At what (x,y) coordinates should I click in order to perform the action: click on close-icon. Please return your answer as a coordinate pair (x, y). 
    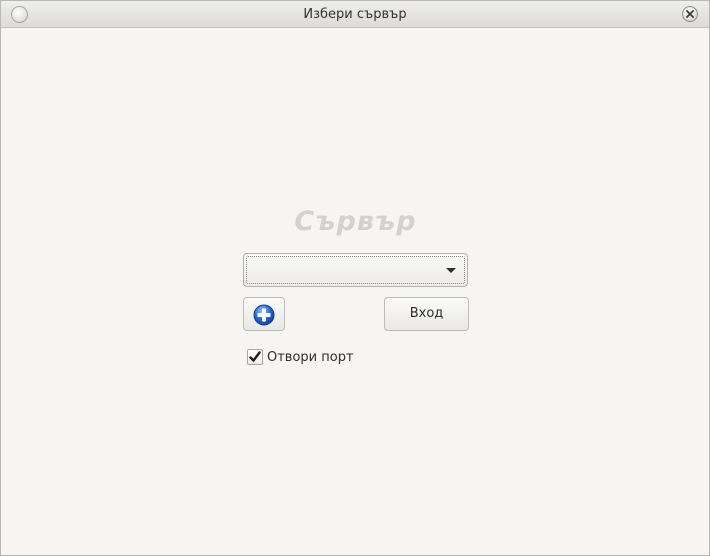
    Looking at the image, I should click on (690, 14).